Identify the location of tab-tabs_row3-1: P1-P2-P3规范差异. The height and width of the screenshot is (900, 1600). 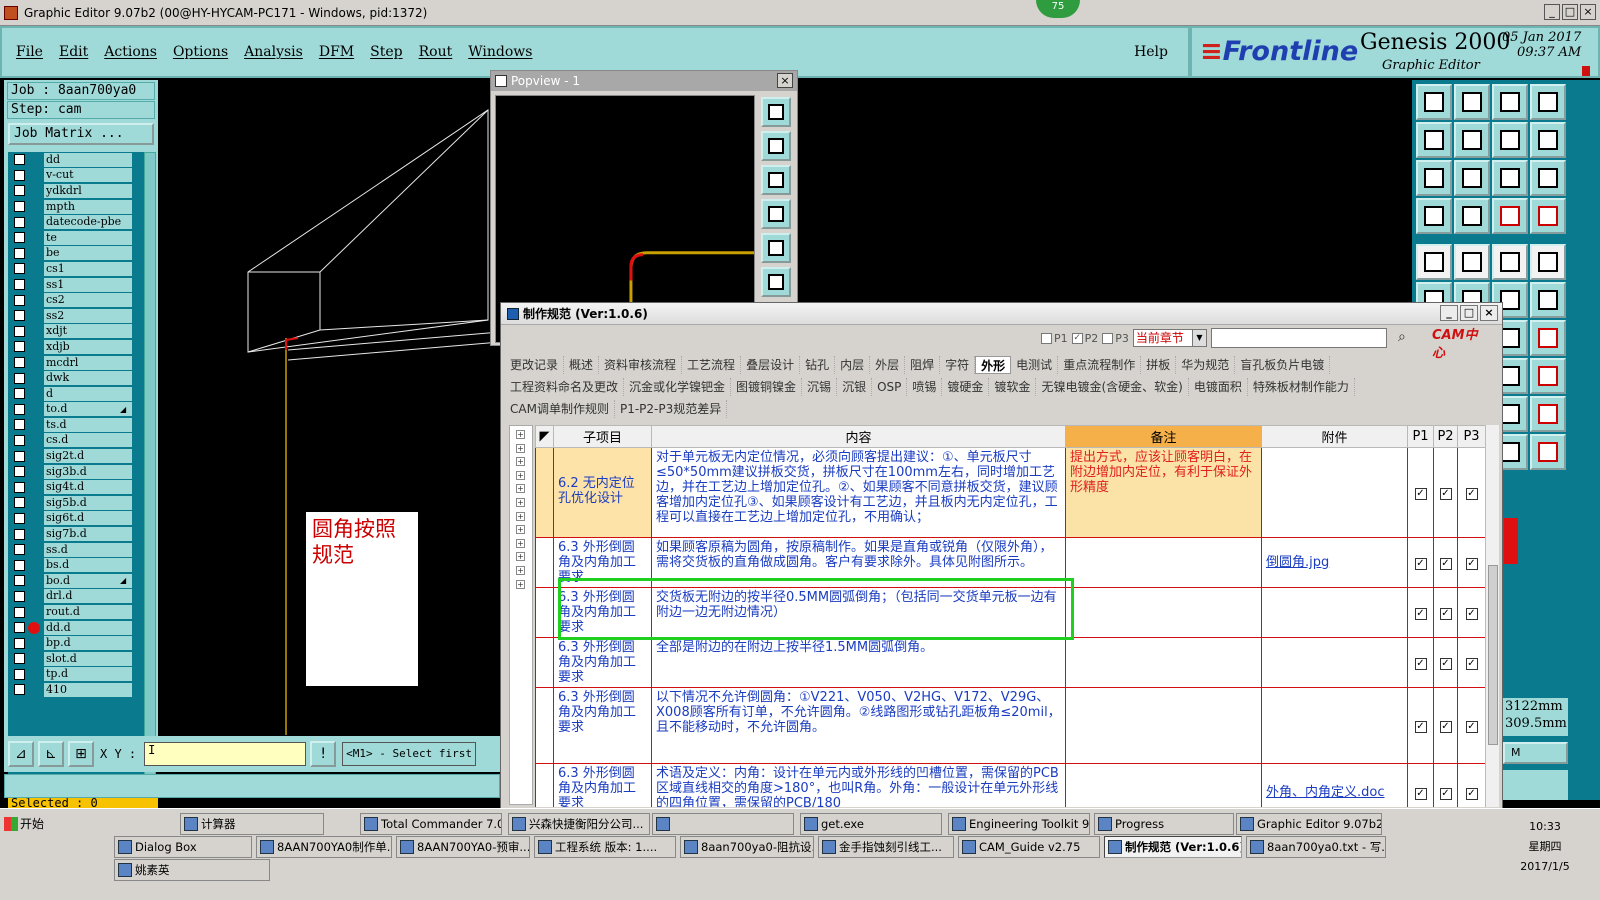
(671, 409).